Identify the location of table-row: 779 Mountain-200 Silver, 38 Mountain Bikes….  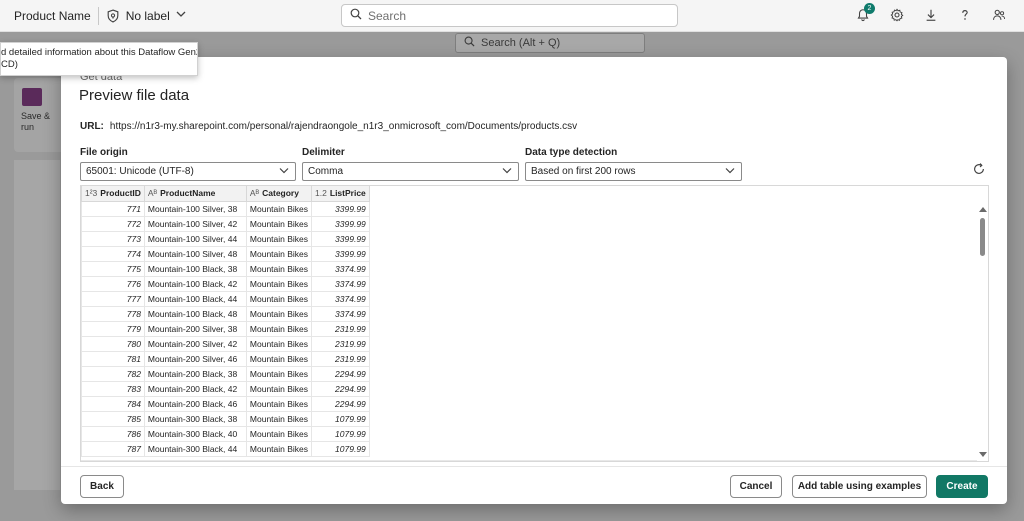
(225, 328).